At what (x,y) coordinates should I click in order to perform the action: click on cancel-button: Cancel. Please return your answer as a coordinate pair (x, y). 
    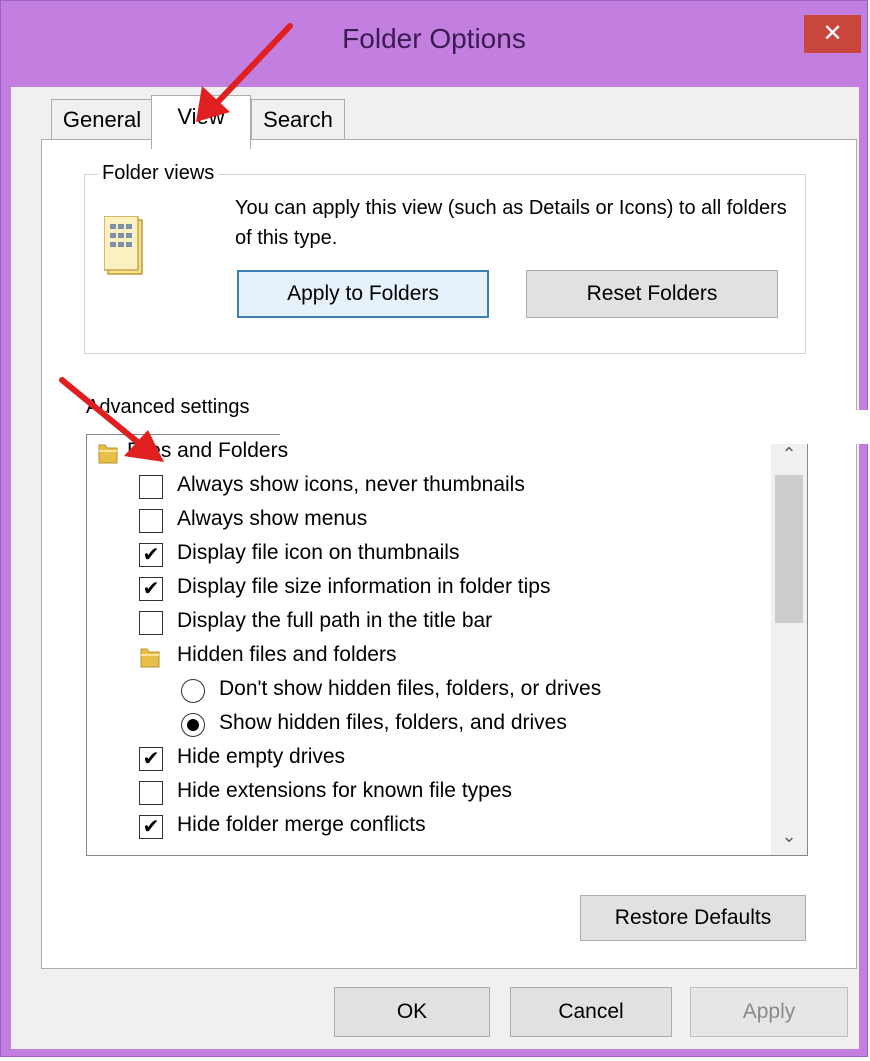
    Looking at the image, I should click on (591, 1012).